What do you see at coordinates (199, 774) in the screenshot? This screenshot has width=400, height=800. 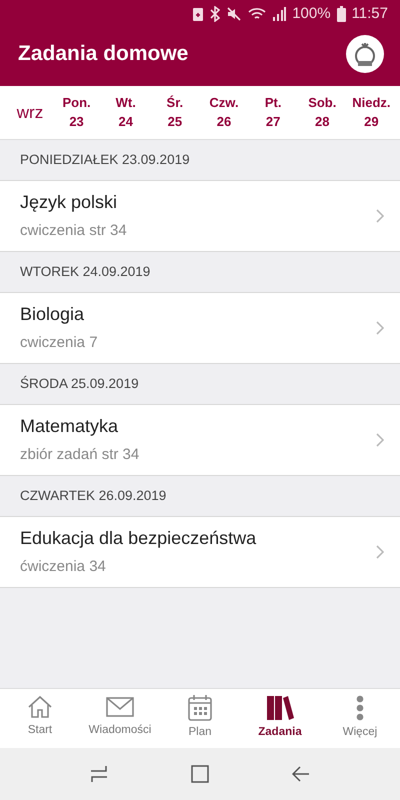 I see `home-button-icon` at bounding box center [199, 774].